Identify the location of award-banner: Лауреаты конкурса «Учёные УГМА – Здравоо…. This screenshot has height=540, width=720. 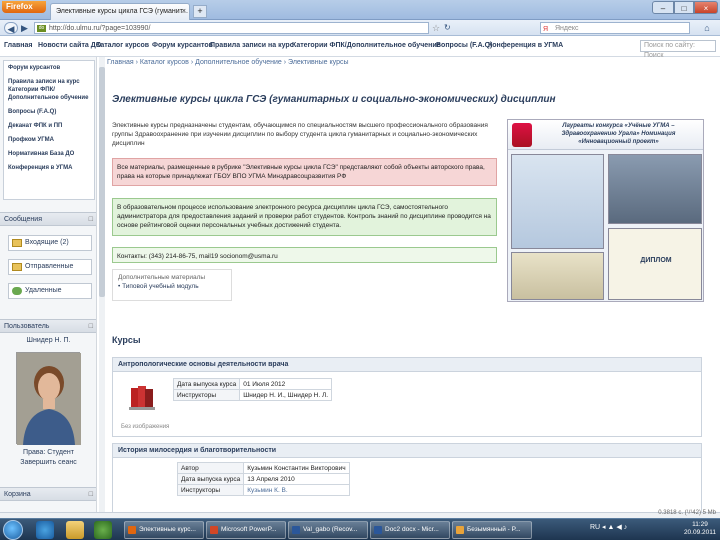
(605, 210).